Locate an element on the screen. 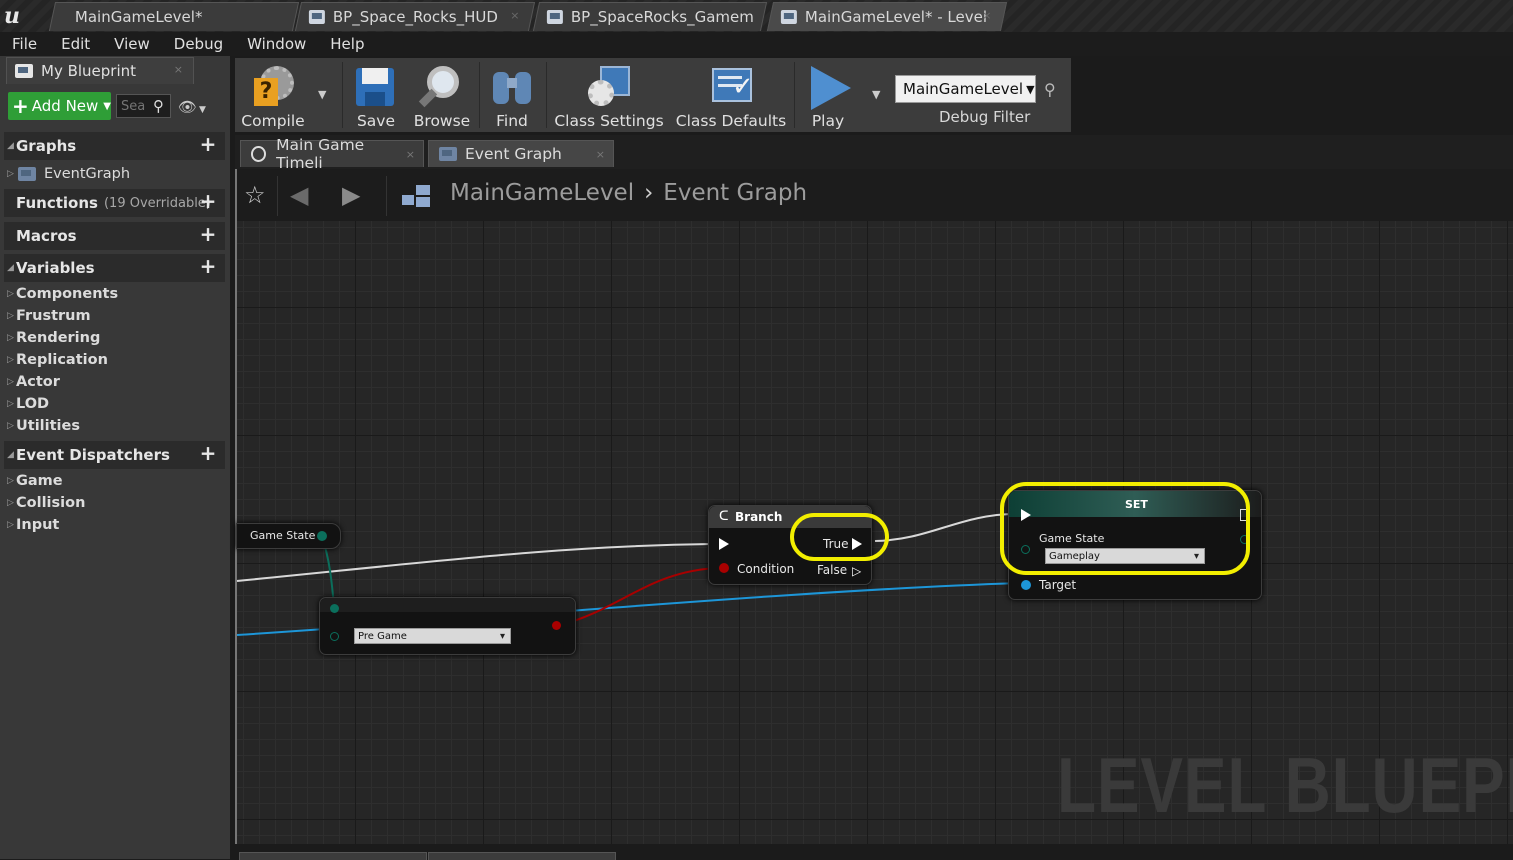 This screenshot has height=860, width=1513. true-pin-highlight is located at coordinates (839, 537).